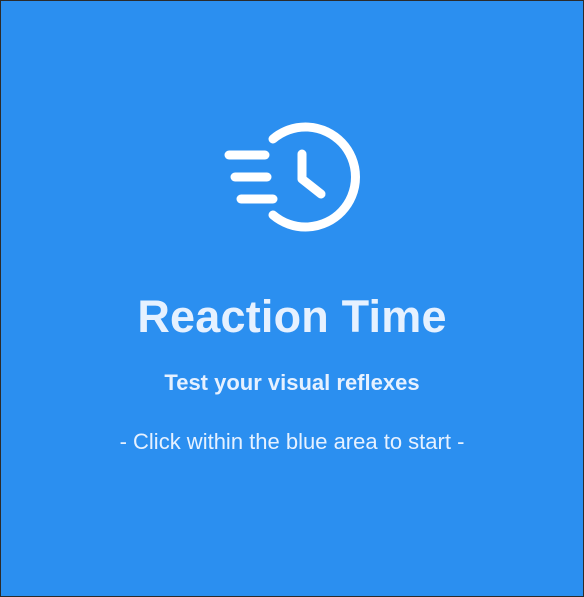 The height and width of the screenshot is (597, 584). I want to click on page-subtitle: Test your visual reflexes, so click(292, 382).